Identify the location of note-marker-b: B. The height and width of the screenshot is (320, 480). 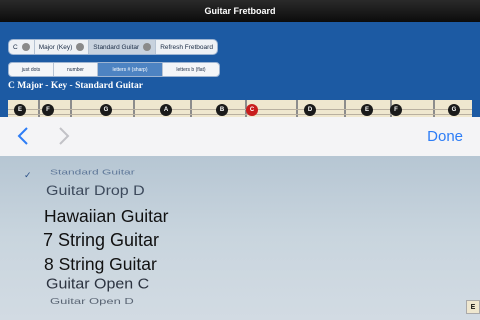
(222, 110).